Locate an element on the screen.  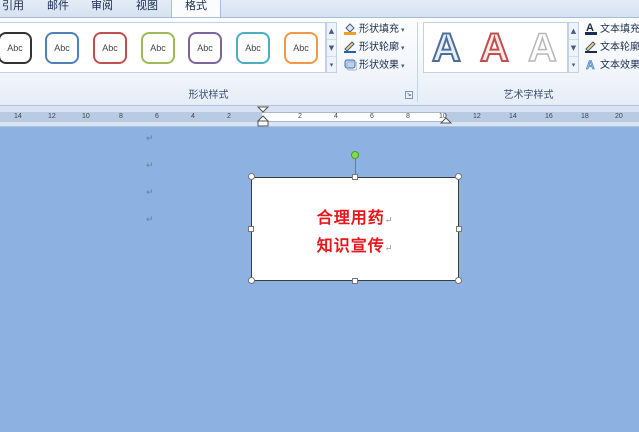
text-outline-label: 文本轮廓 is located at coordinates (619, 47).